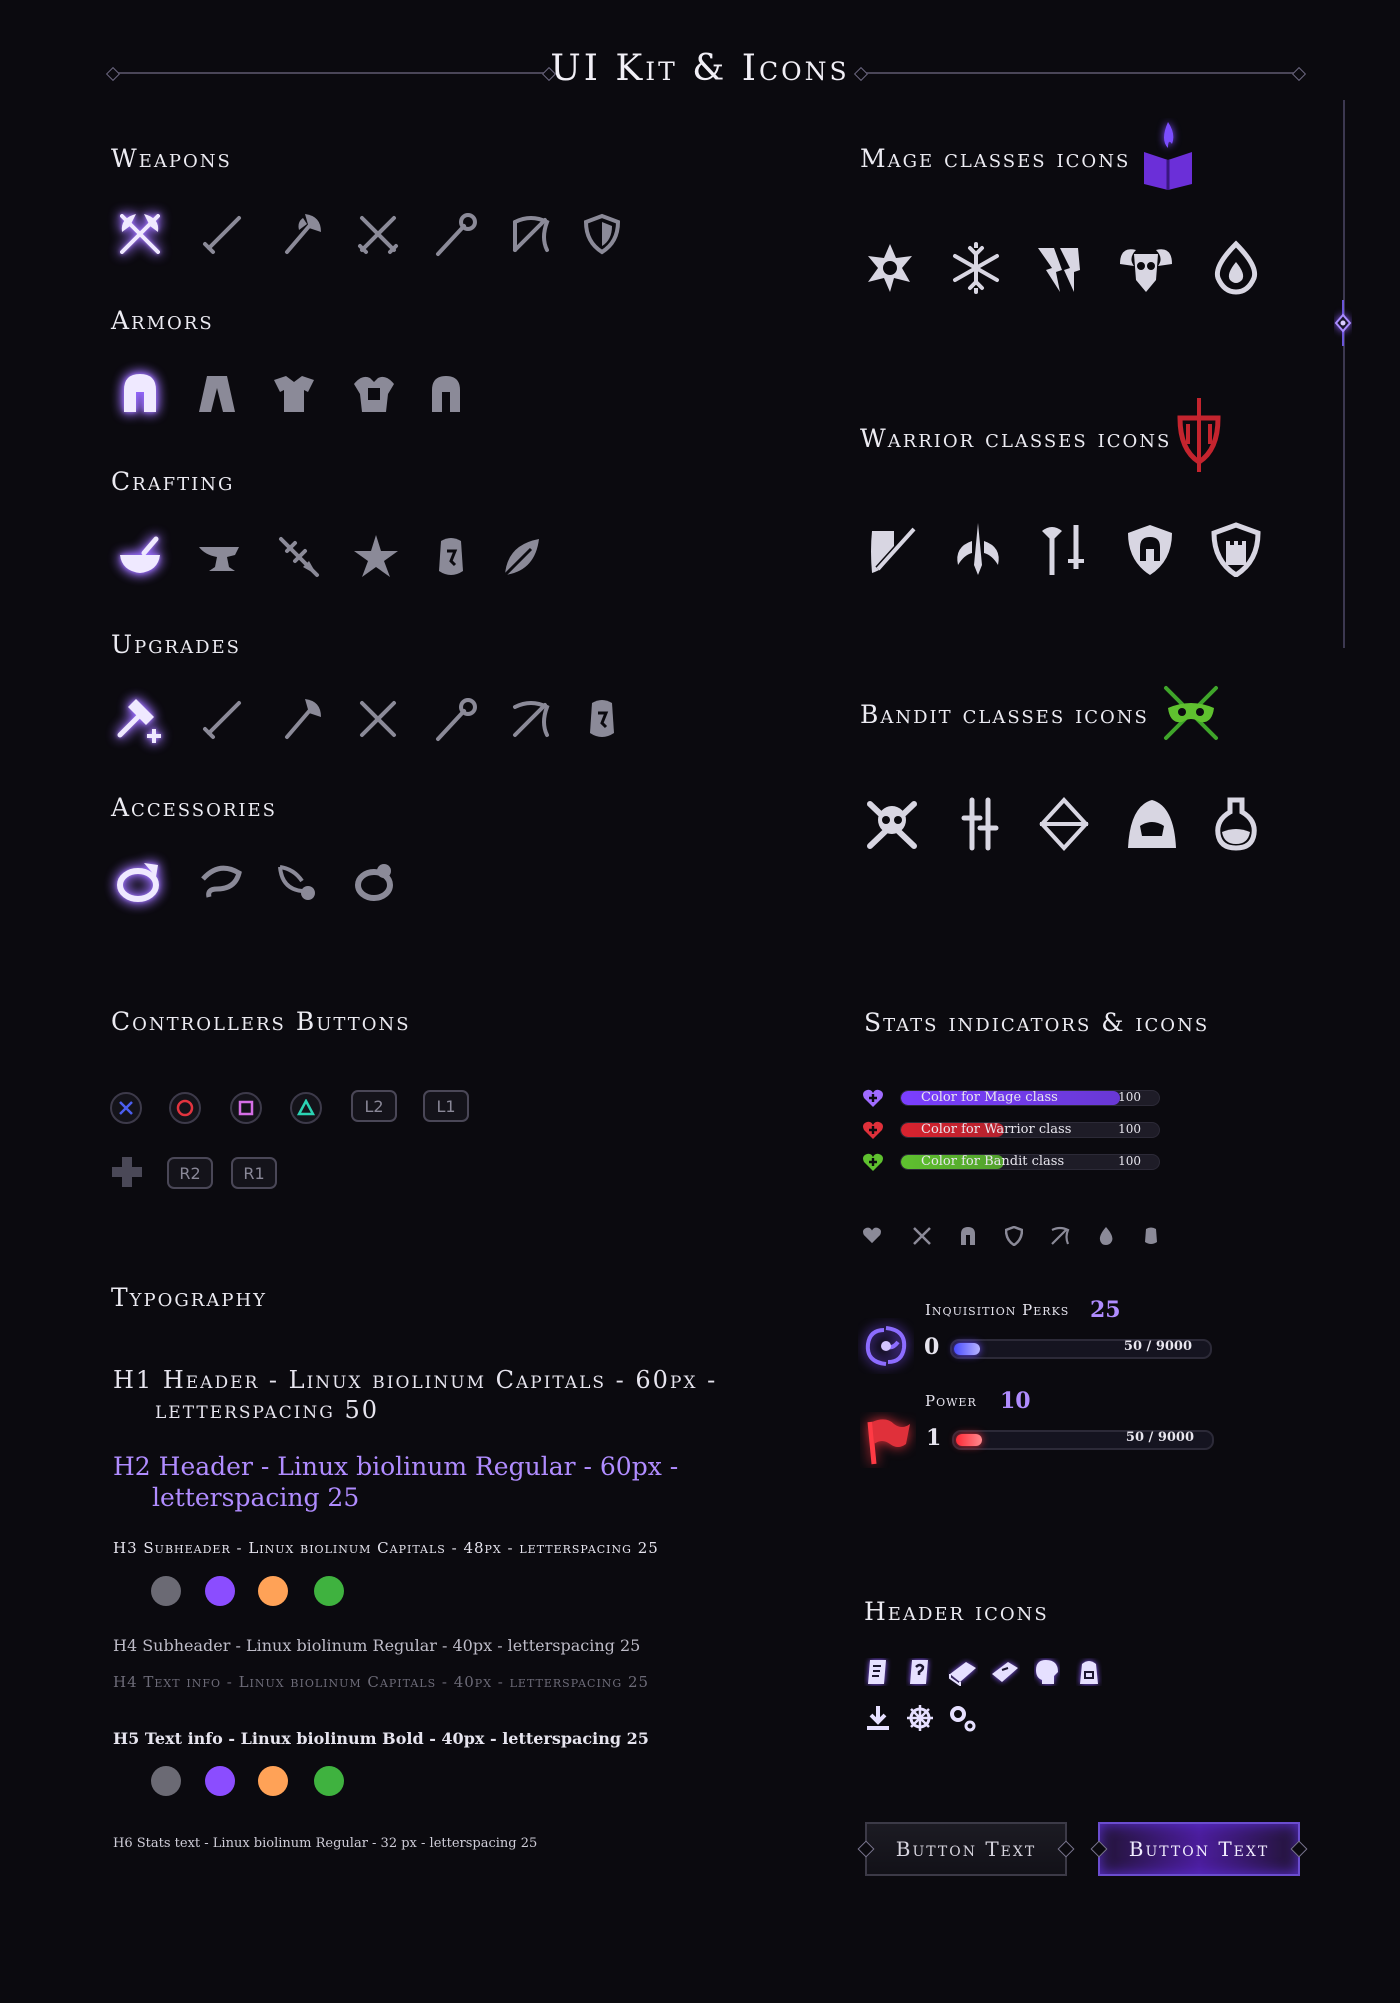 This screenshot has height=2003, width=1400. Describe the element at coordinates (1129, 1129) in the screenshot. I see `warrior-stat-value: 100` at that location.